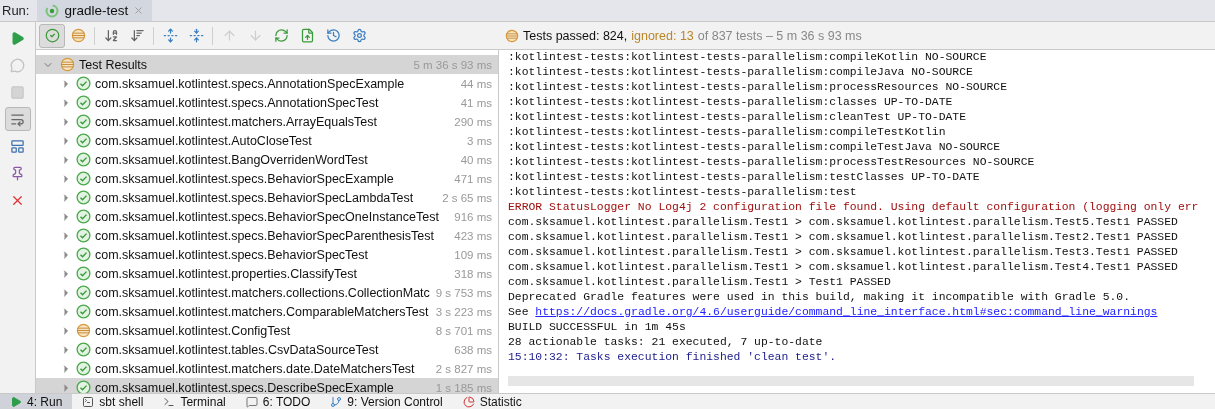  I want to click on duration-text: 44 ms, so click(476, 83).